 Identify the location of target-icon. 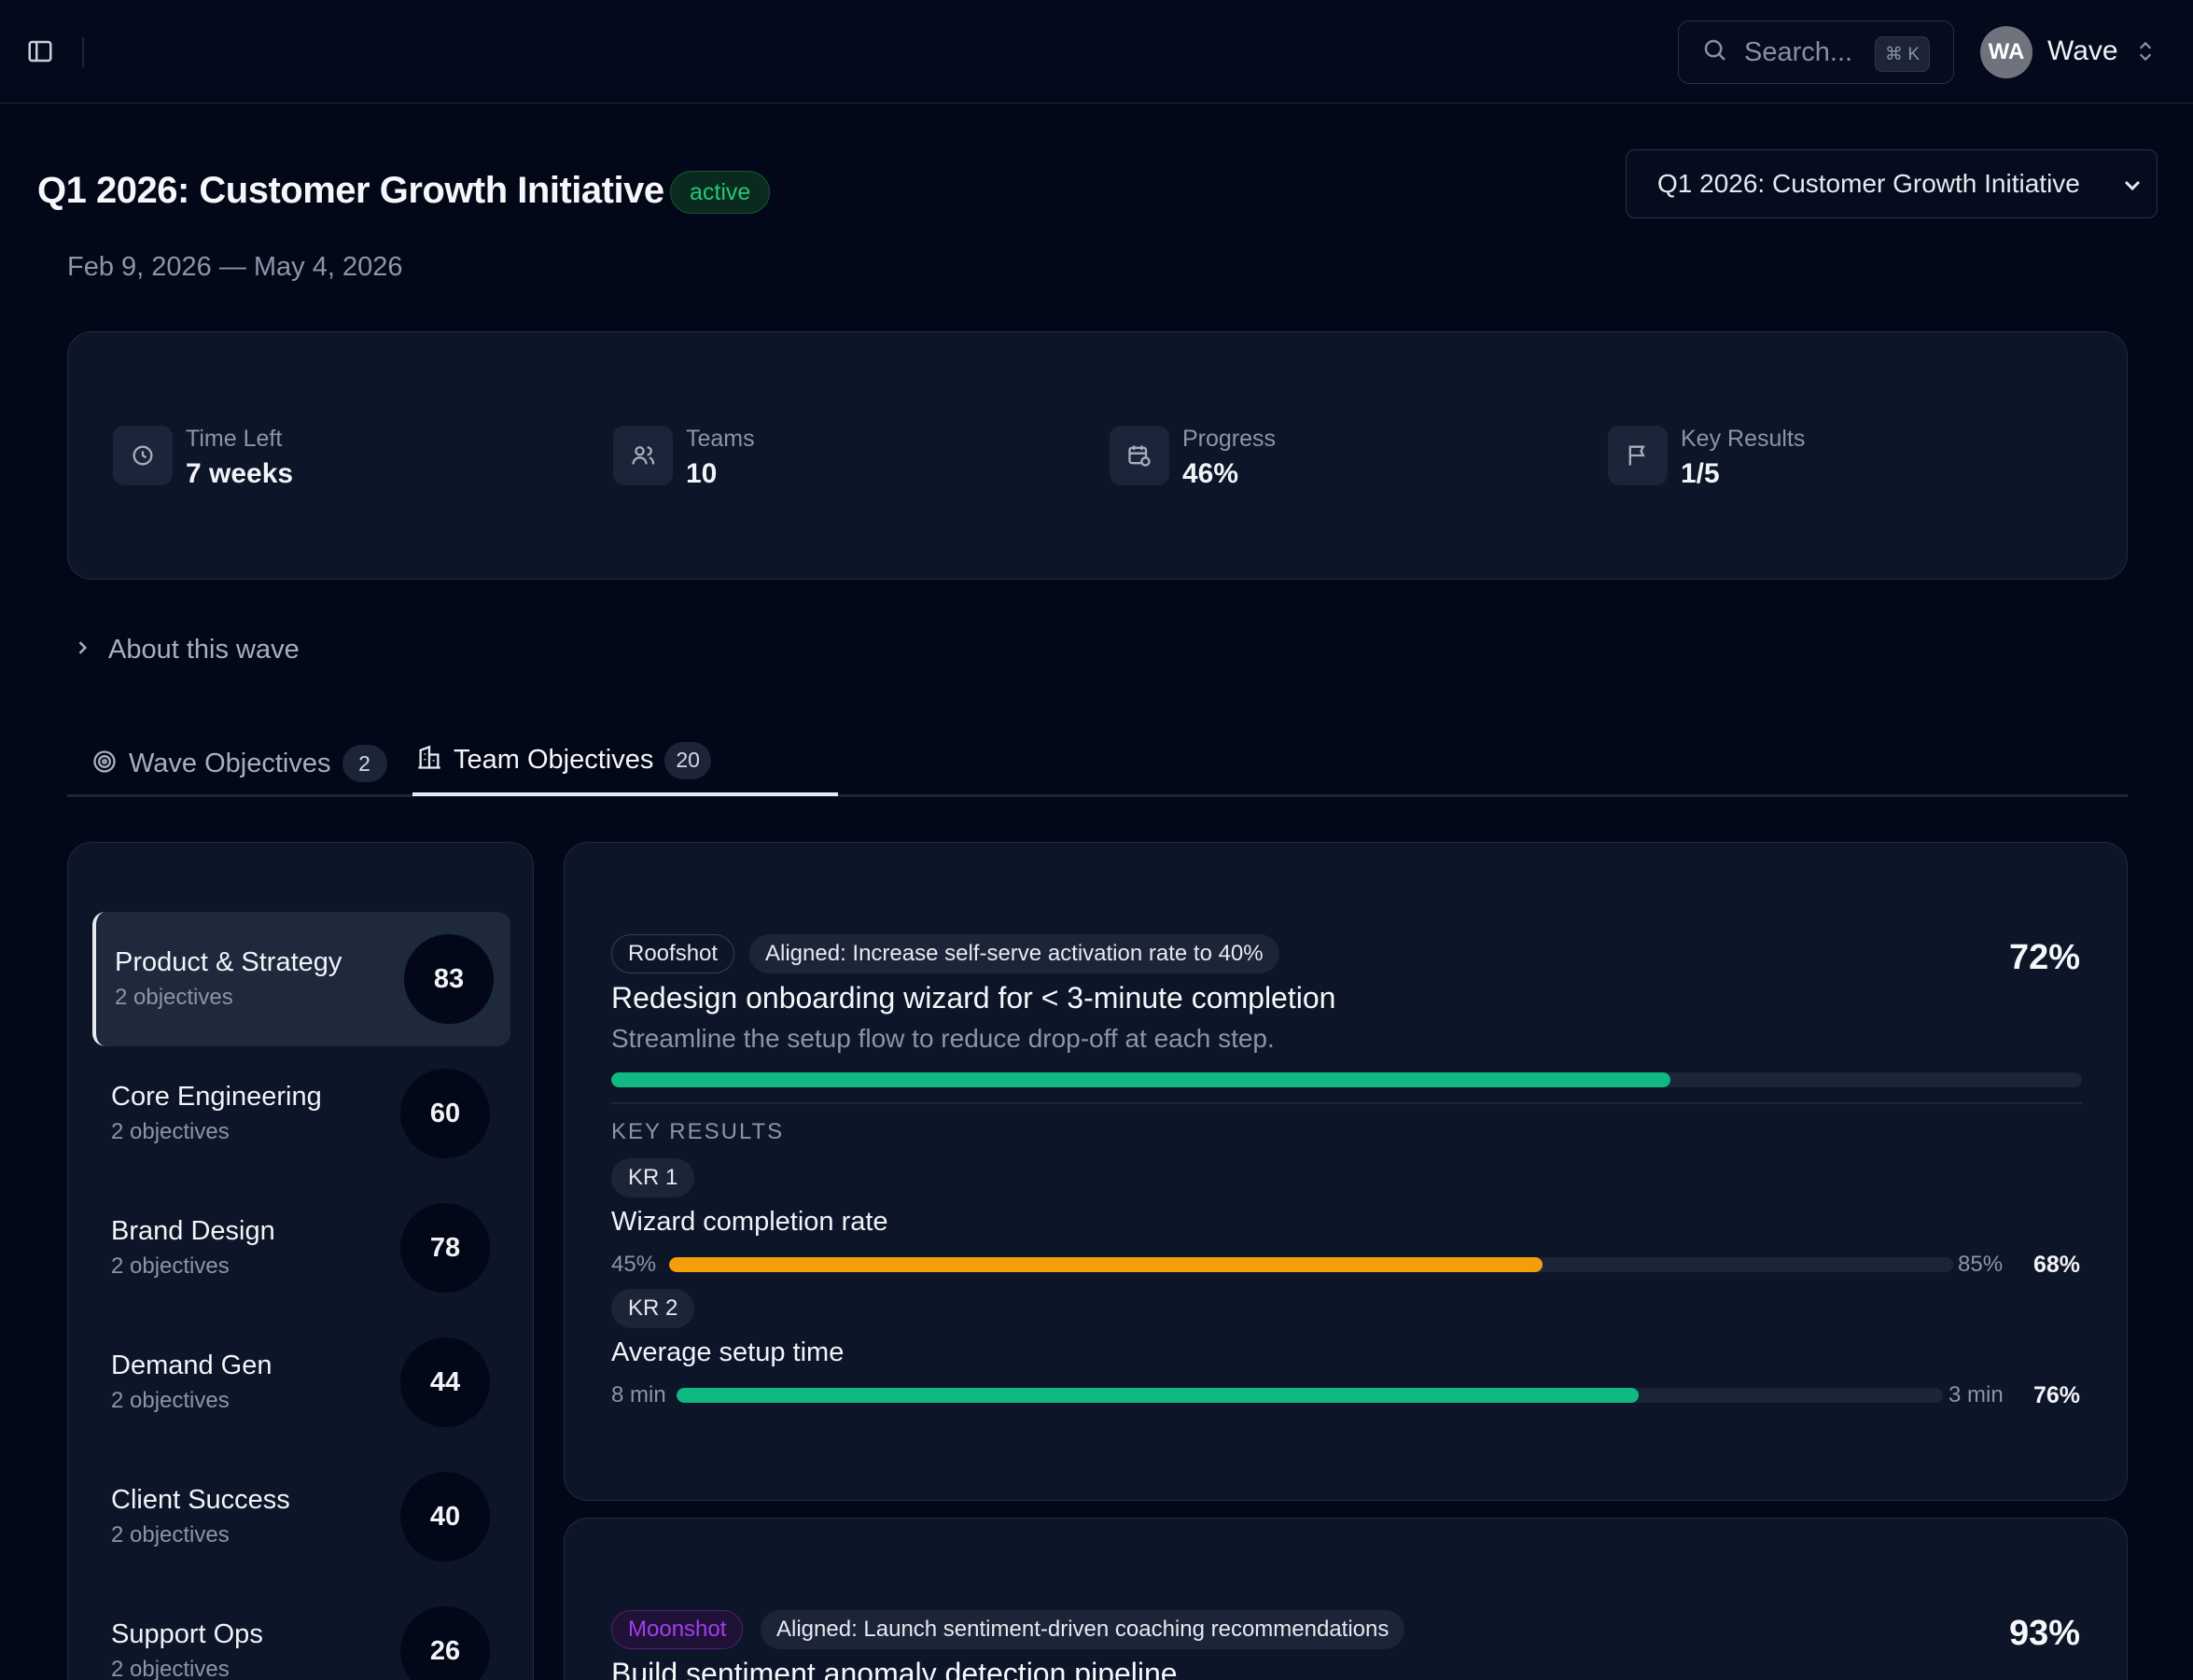
(104, 764).